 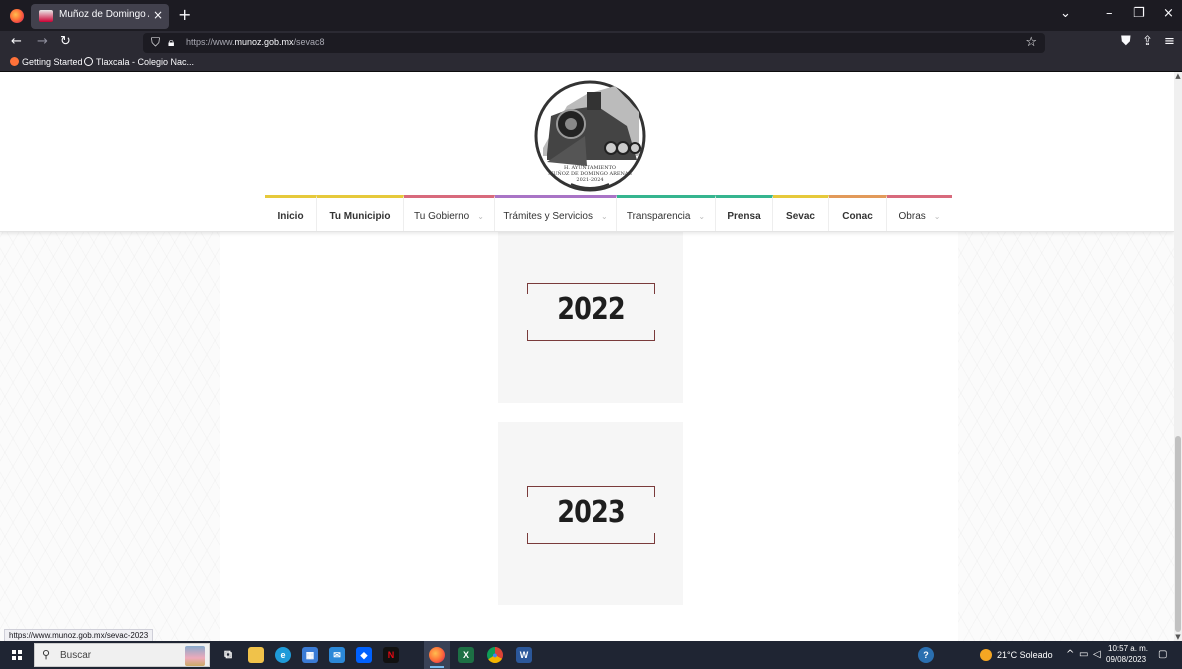 I want to click on scroll-thumb, so click(x=1178, y=534).